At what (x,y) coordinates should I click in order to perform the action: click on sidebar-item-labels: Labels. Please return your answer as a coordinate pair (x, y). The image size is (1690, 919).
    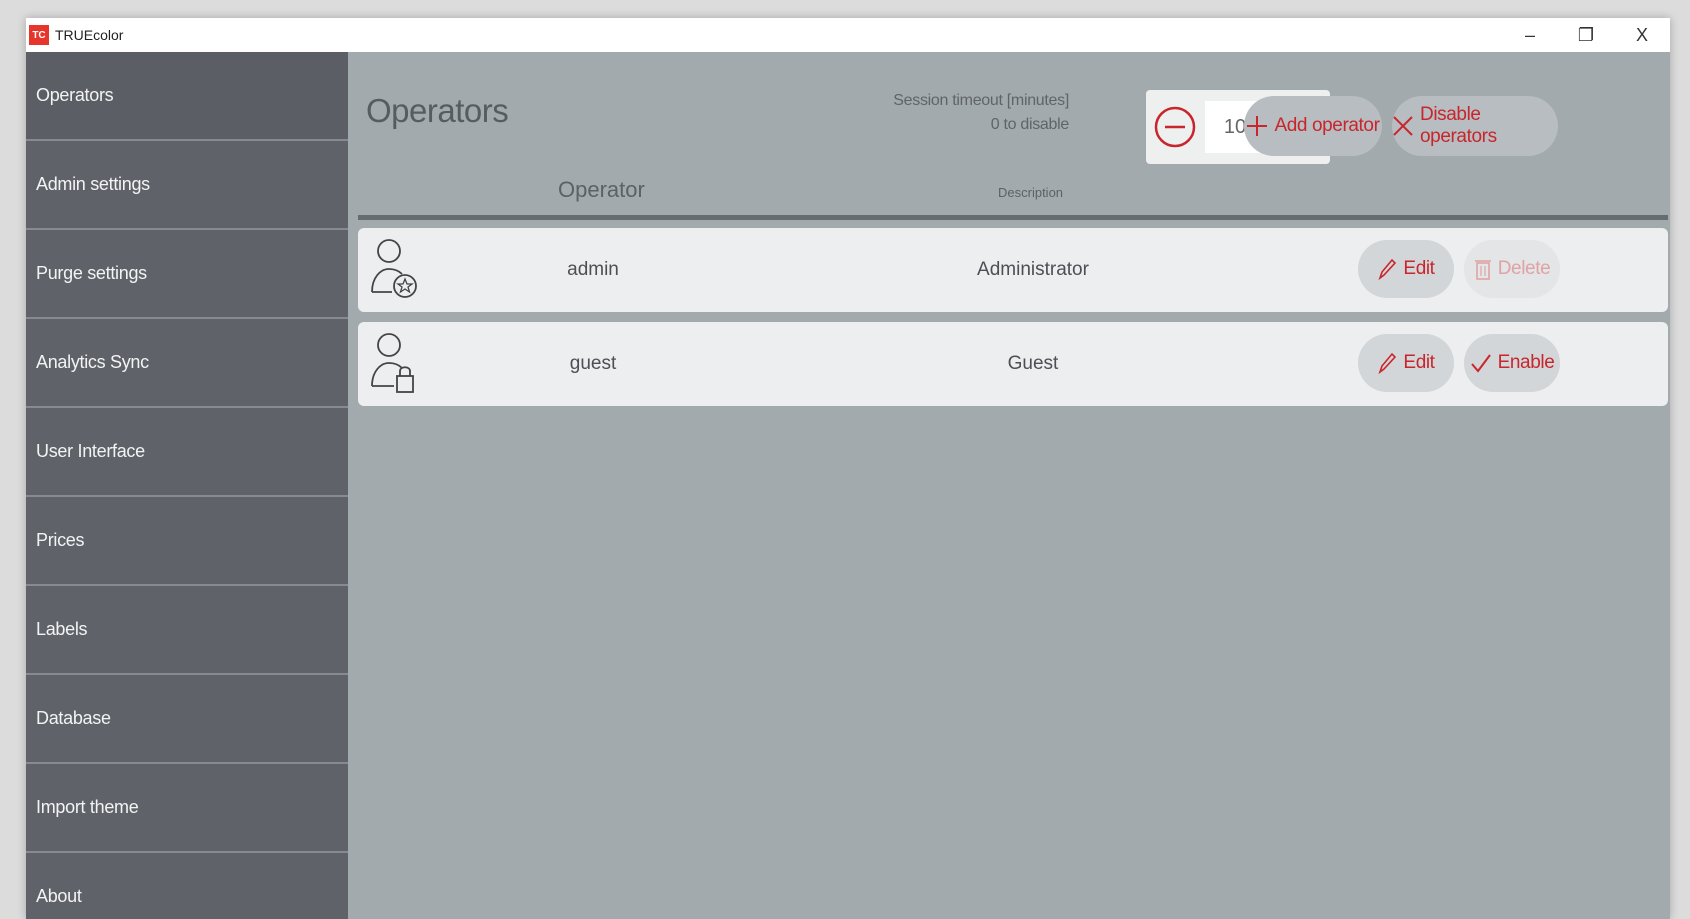
    Looking at the image, I should click on (187, 630).